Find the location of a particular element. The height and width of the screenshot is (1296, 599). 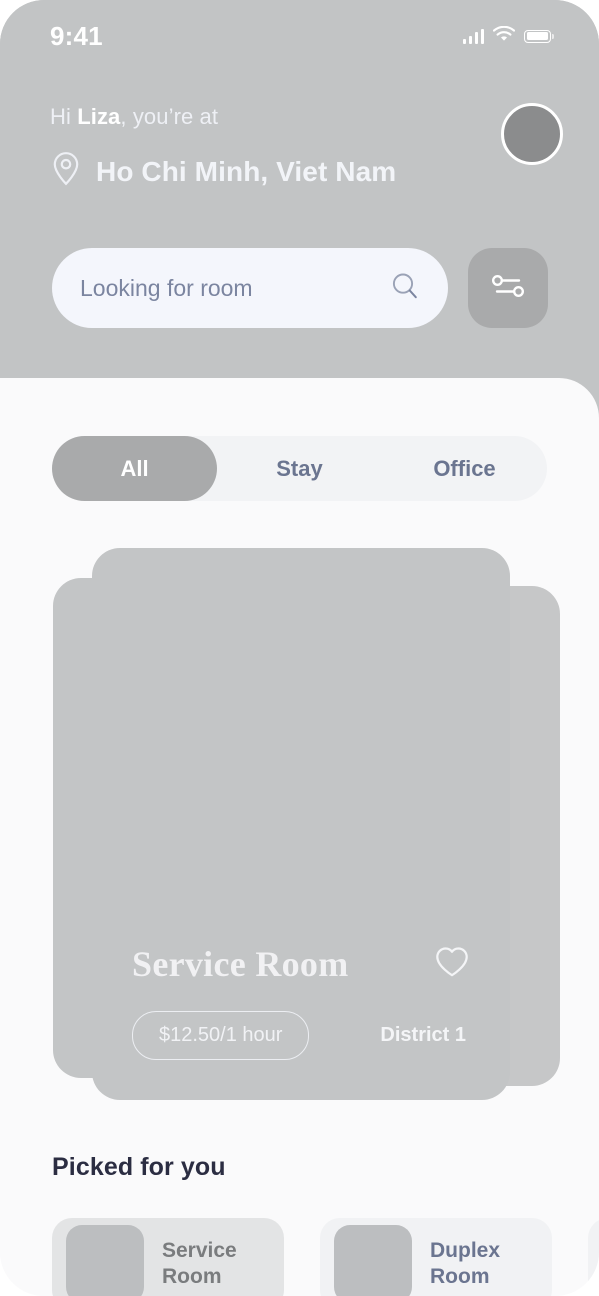

greeting-suffix: , you’re at is located at coordinates (169, 116).